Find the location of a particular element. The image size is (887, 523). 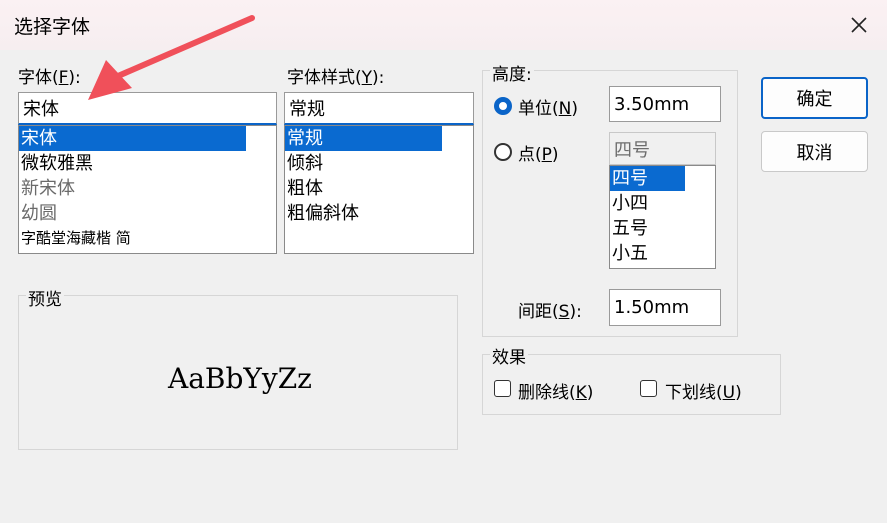

spacing-label: 间距(S): is located at coordinates (550, 312).